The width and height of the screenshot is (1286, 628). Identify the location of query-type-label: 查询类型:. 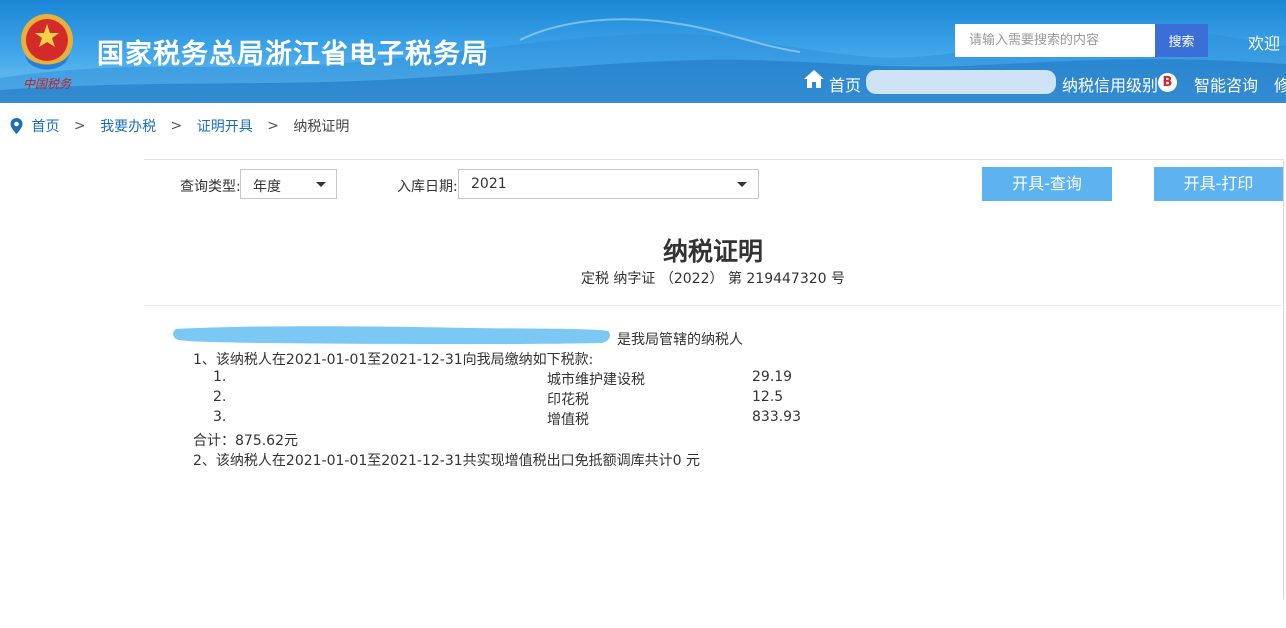
(210, 187).